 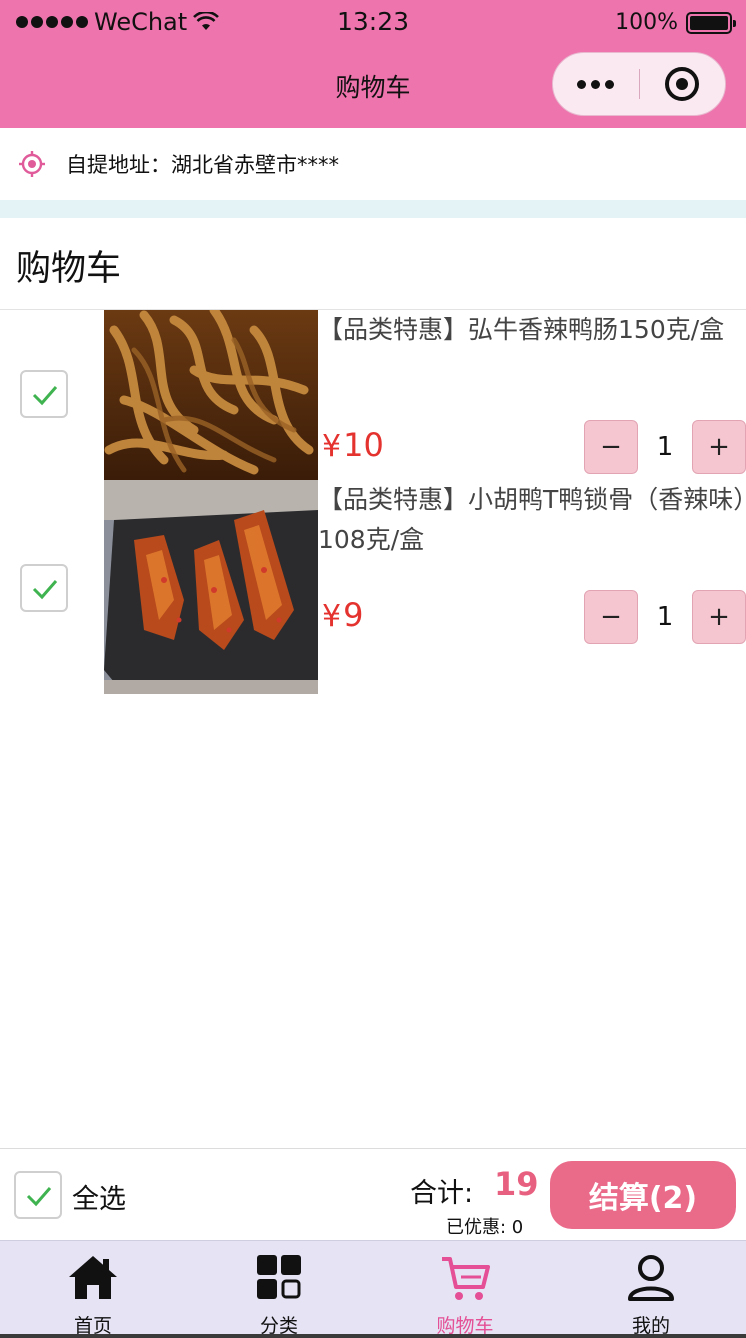 I want to click on product-price: ¥9, so click(x=342, y=615).